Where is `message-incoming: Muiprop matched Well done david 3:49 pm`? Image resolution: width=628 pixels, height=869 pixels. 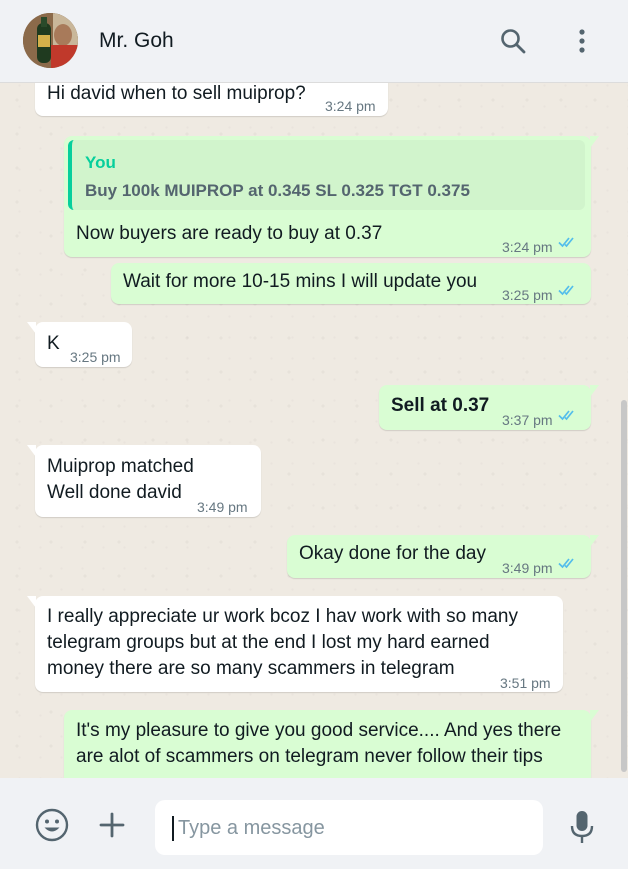
message-incoming: Muiprop matched Well done david 3:49 pm is located at coordinates (144, 481).